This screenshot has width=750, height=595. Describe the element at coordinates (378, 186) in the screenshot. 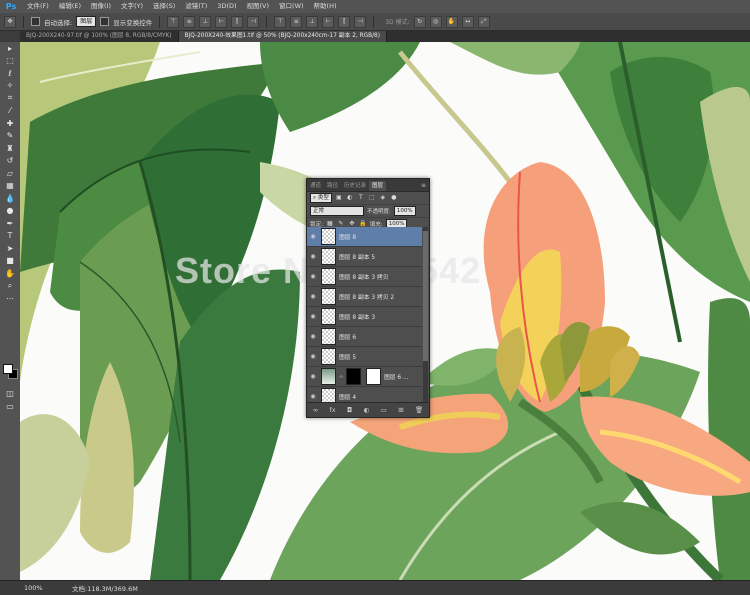

I see `tab-layers: 图层` at that location.